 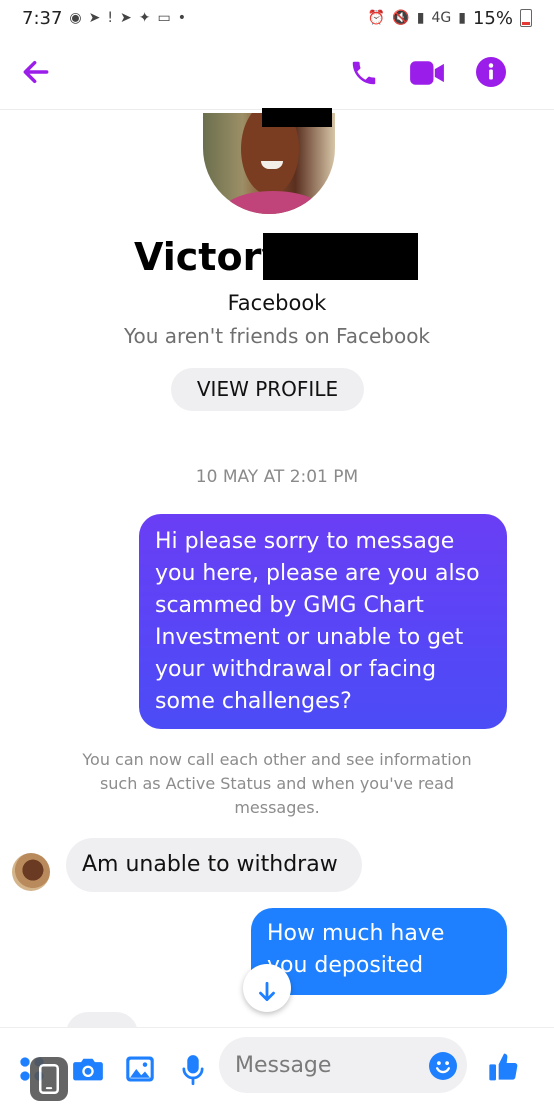 I want to click on phone-icon, so click(x=49, y=1079).